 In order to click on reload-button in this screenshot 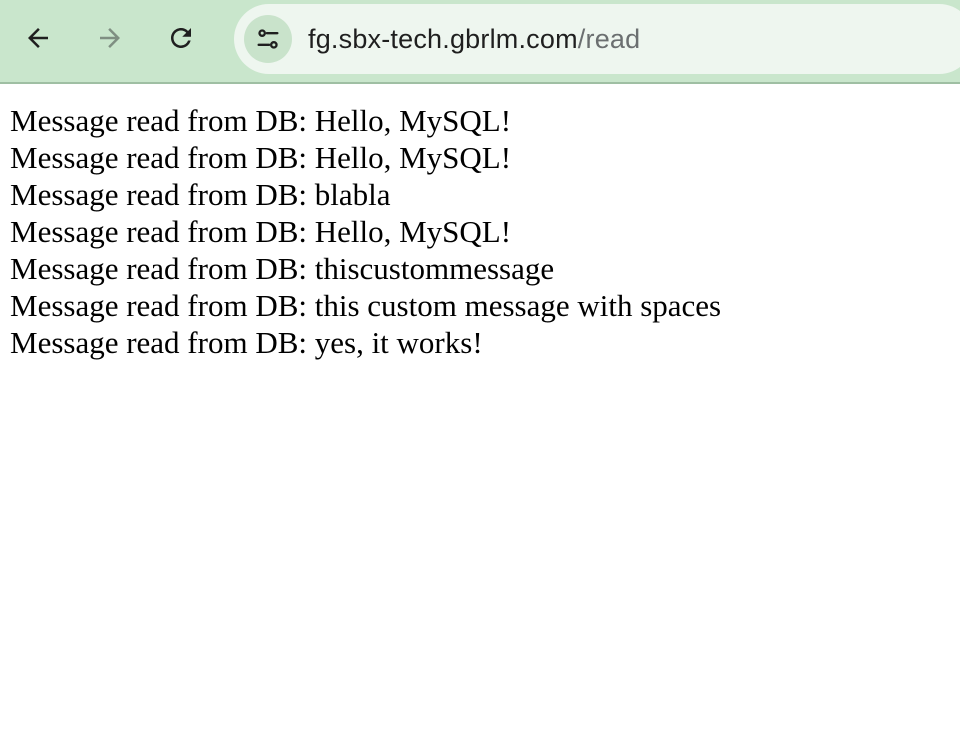, I will do `click(181, 38)`.